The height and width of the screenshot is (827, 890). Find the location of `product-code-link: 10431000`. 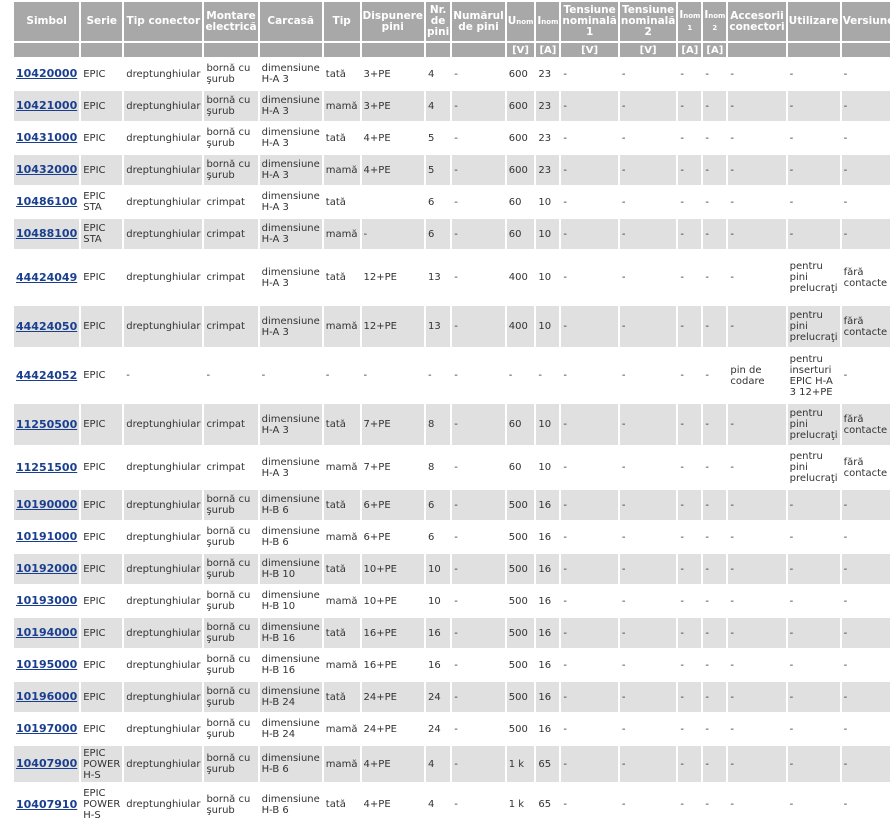

product-code-link: 10431000 is located at coordinates (46, 137).